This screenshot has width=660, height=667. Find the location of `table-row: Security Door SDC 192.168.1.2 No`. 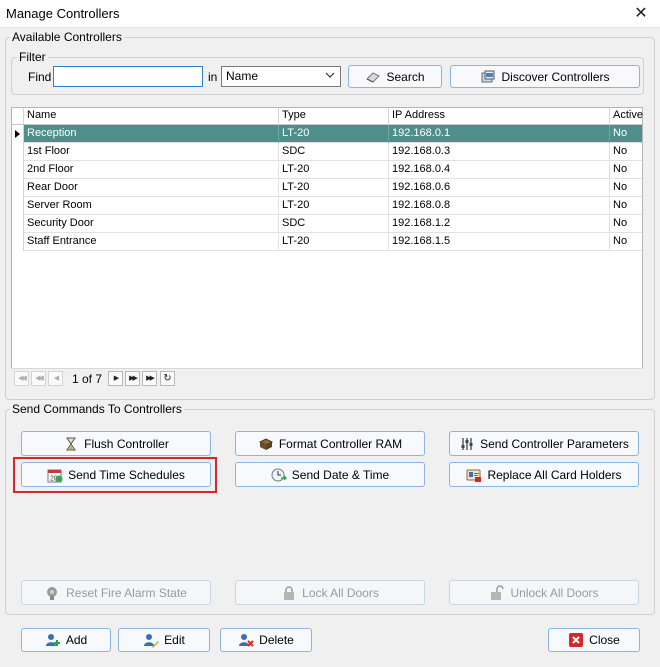

table-row: Security Door SDC 192.168.1.2 No is located at coordinates (327, 224).